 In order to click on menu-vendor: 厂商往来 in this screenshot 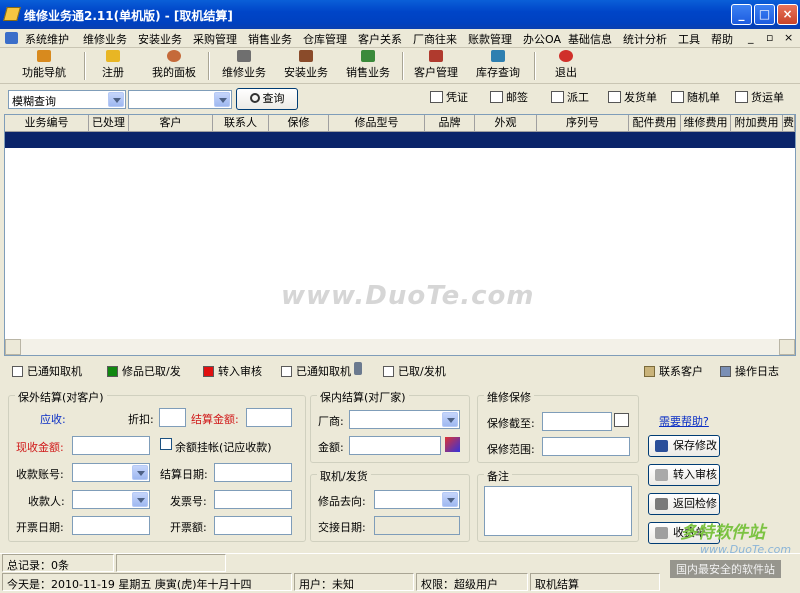, I will do `click(435, 39)`.